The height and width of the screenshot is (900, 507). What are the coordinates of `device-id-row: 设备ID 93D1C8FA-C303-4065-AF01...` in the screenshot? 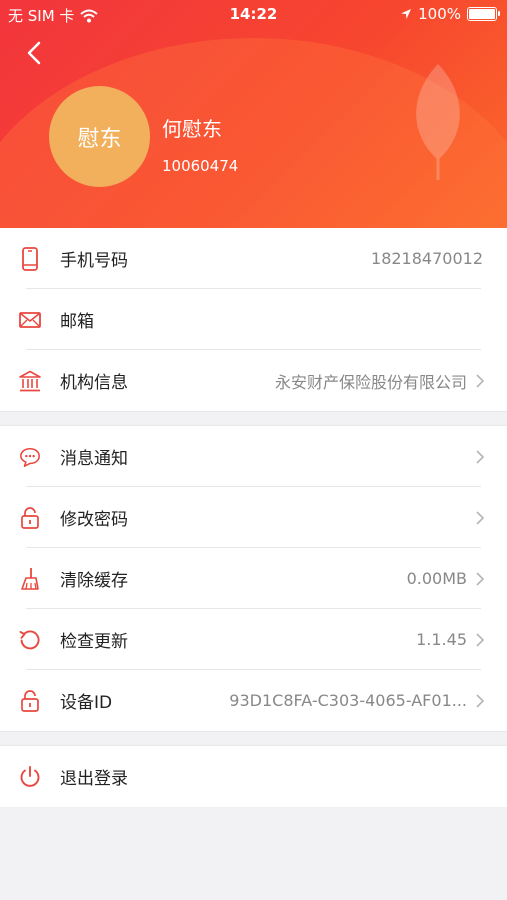 It's located at (253, 700).